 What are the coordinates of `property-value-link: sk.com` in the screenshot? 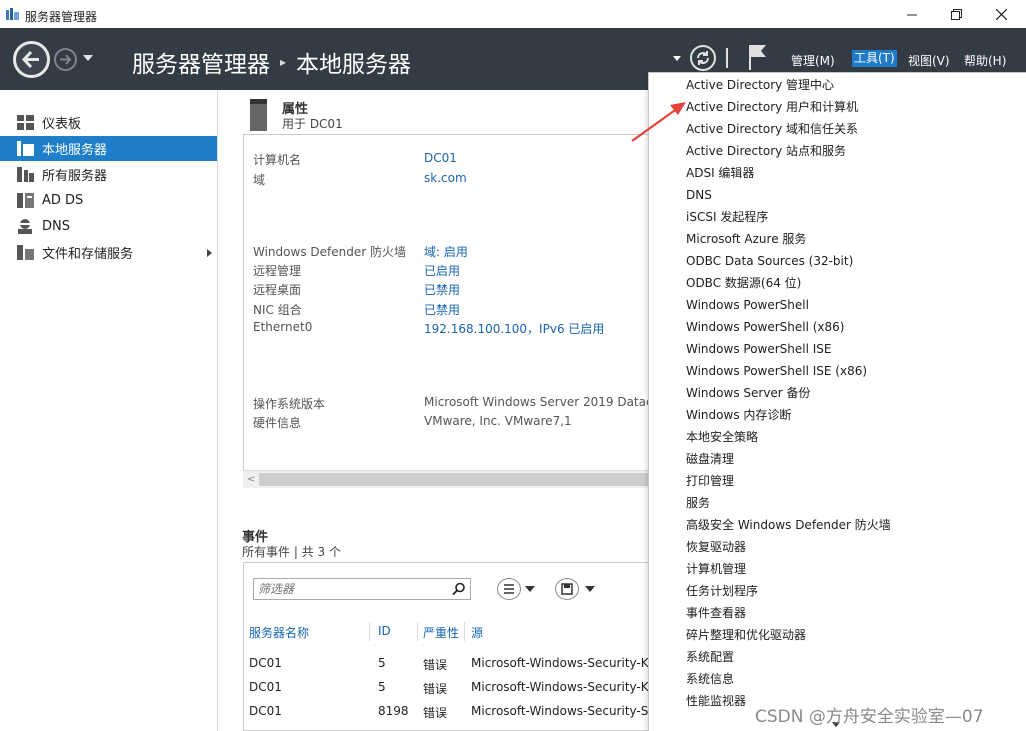 It's located at (445, 178).